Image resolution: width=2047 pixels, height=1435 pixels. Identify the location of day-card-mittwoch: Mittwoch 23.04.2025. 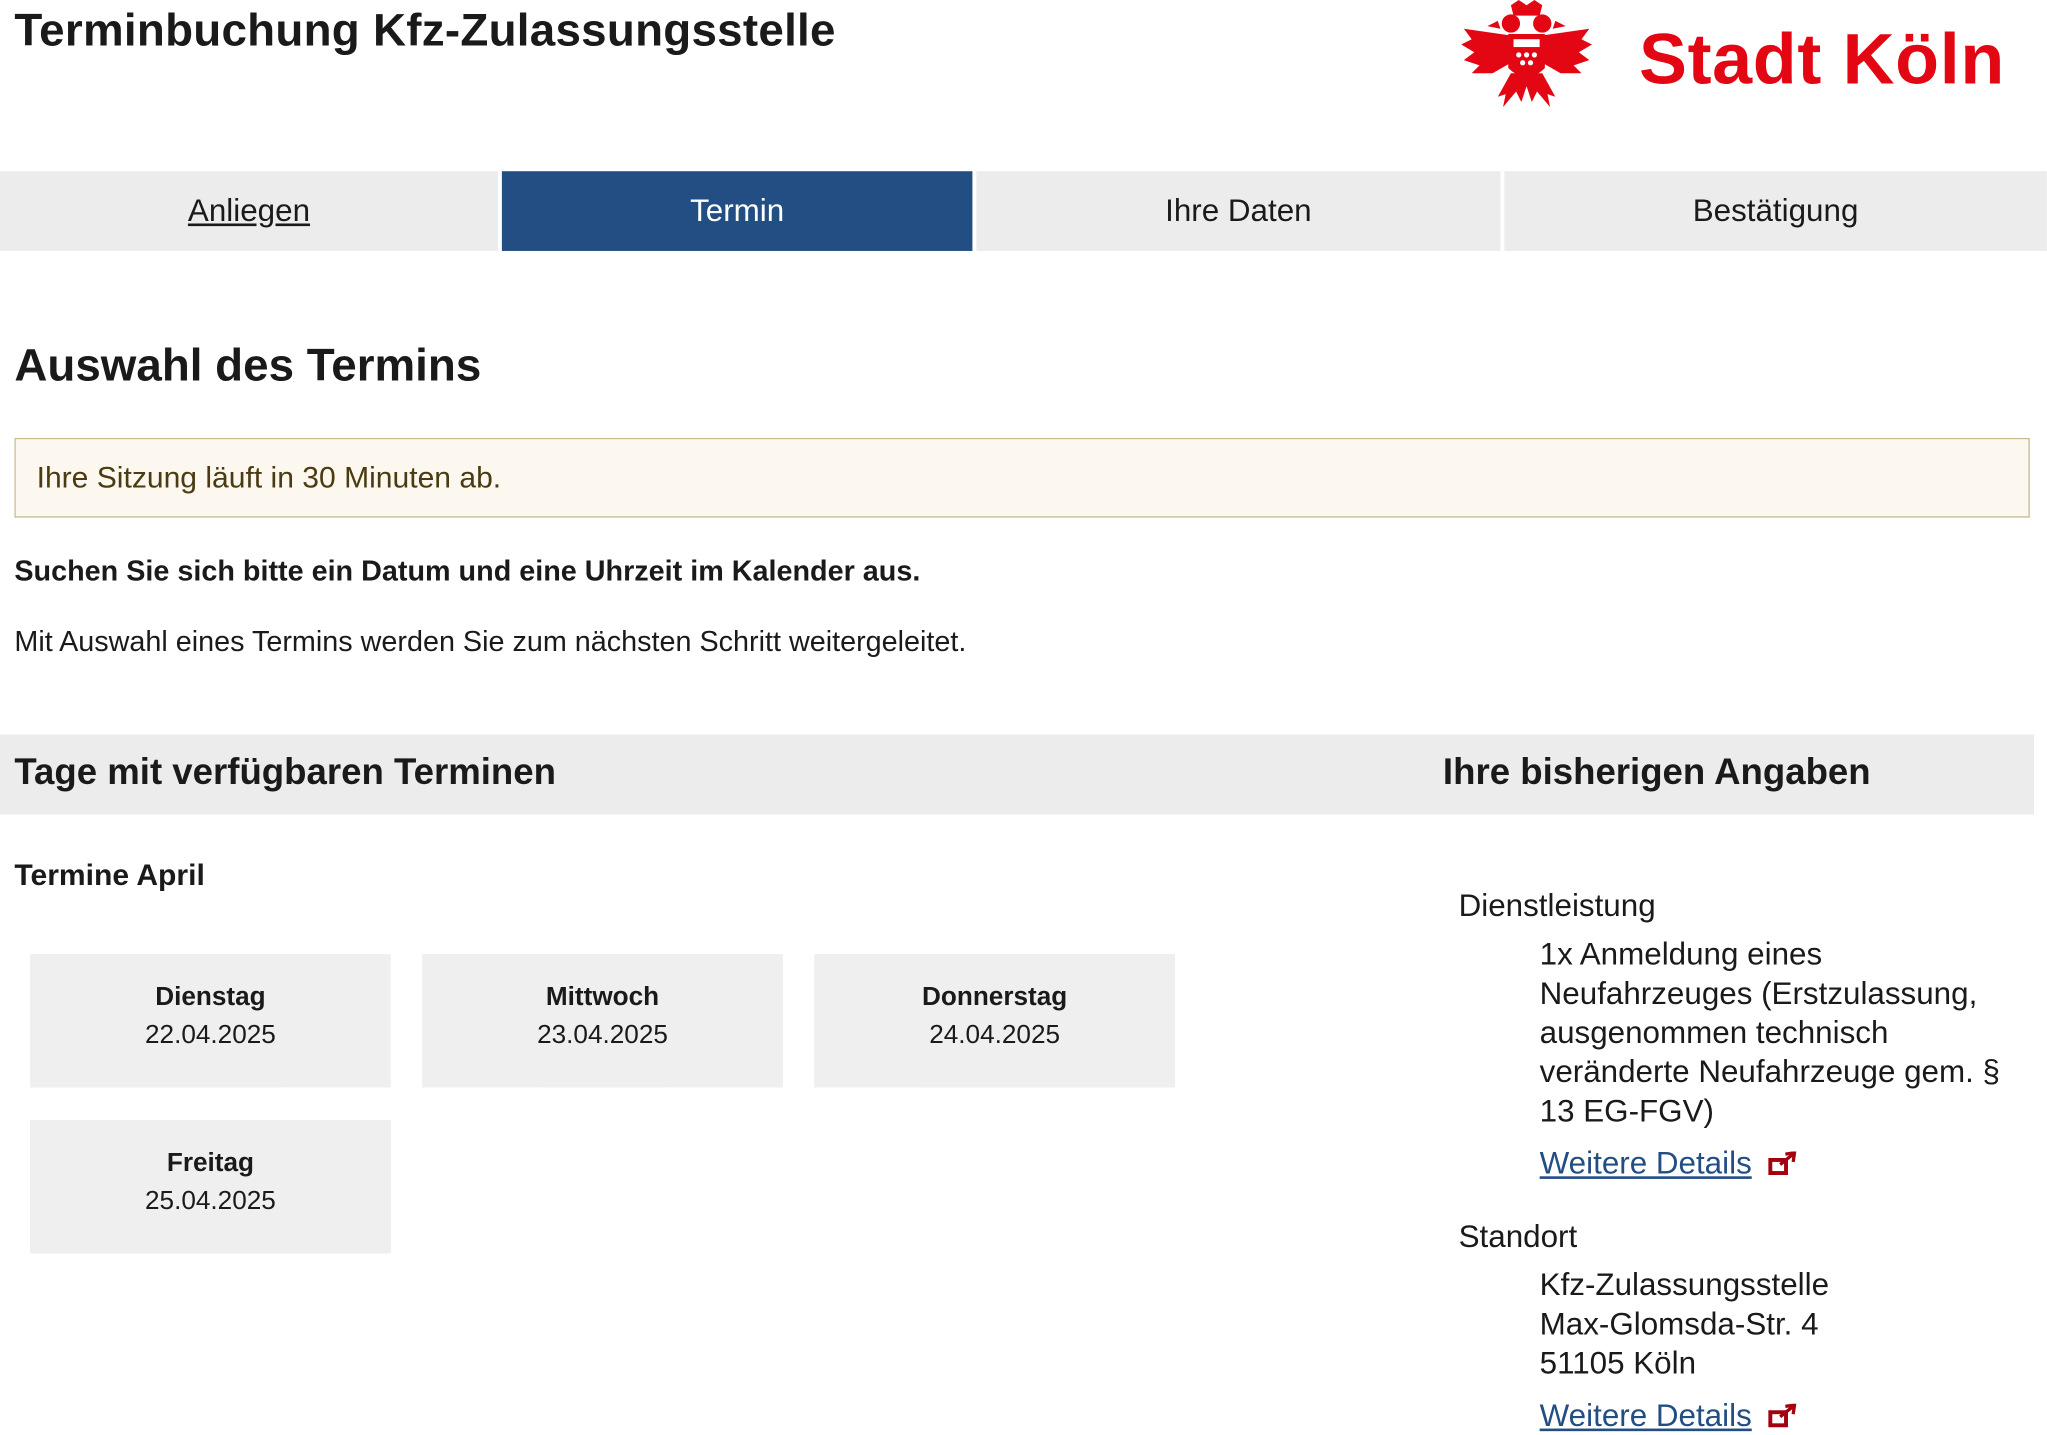
(602, 1021).